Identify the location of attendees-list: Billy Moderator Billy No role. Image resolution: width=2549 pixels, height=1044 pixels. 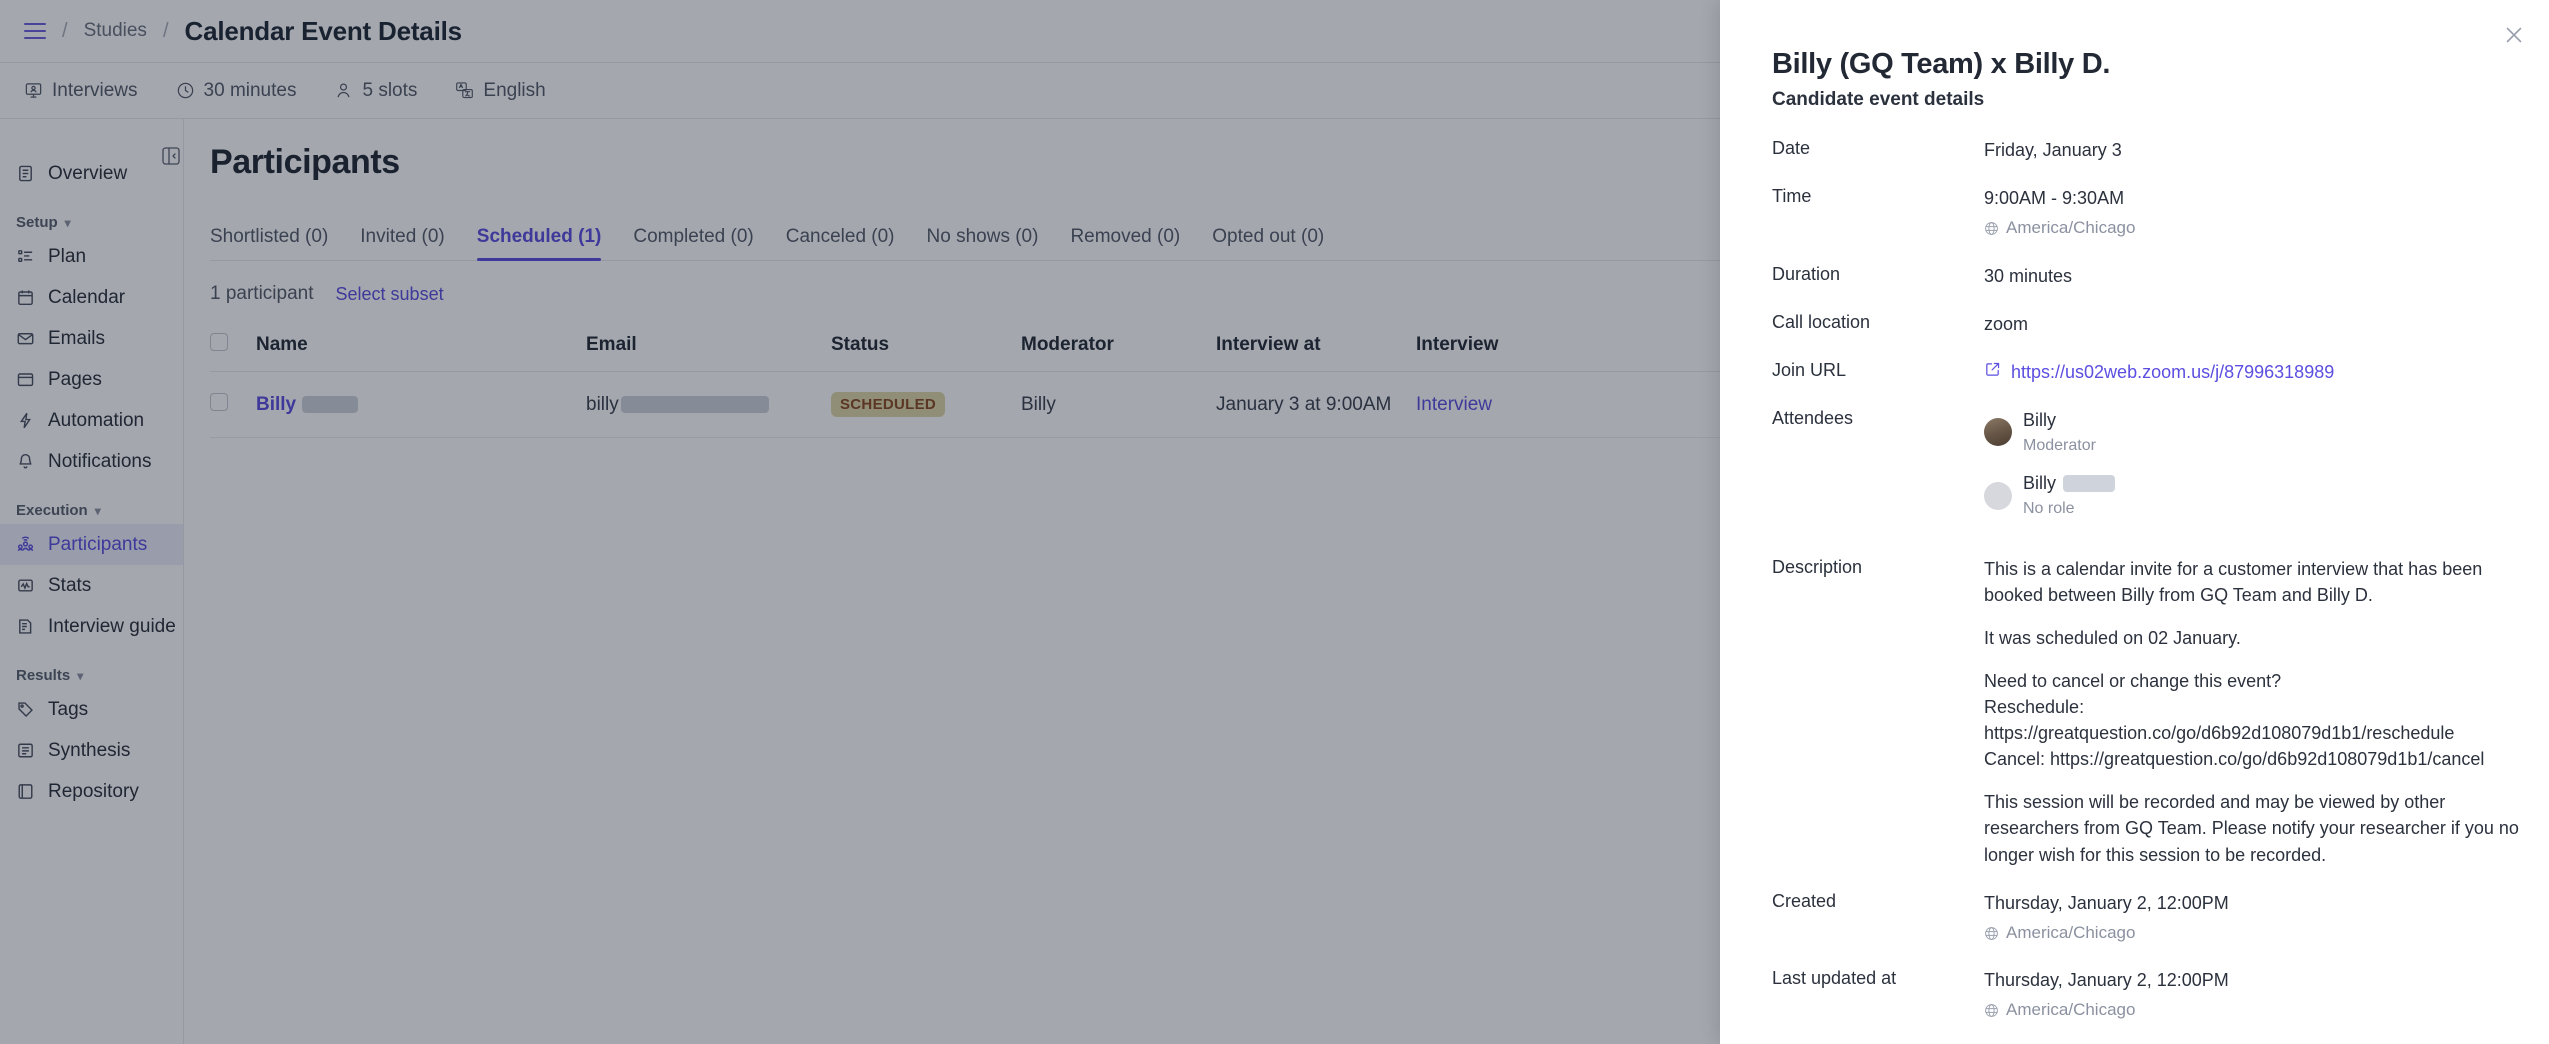
(2254, 470).